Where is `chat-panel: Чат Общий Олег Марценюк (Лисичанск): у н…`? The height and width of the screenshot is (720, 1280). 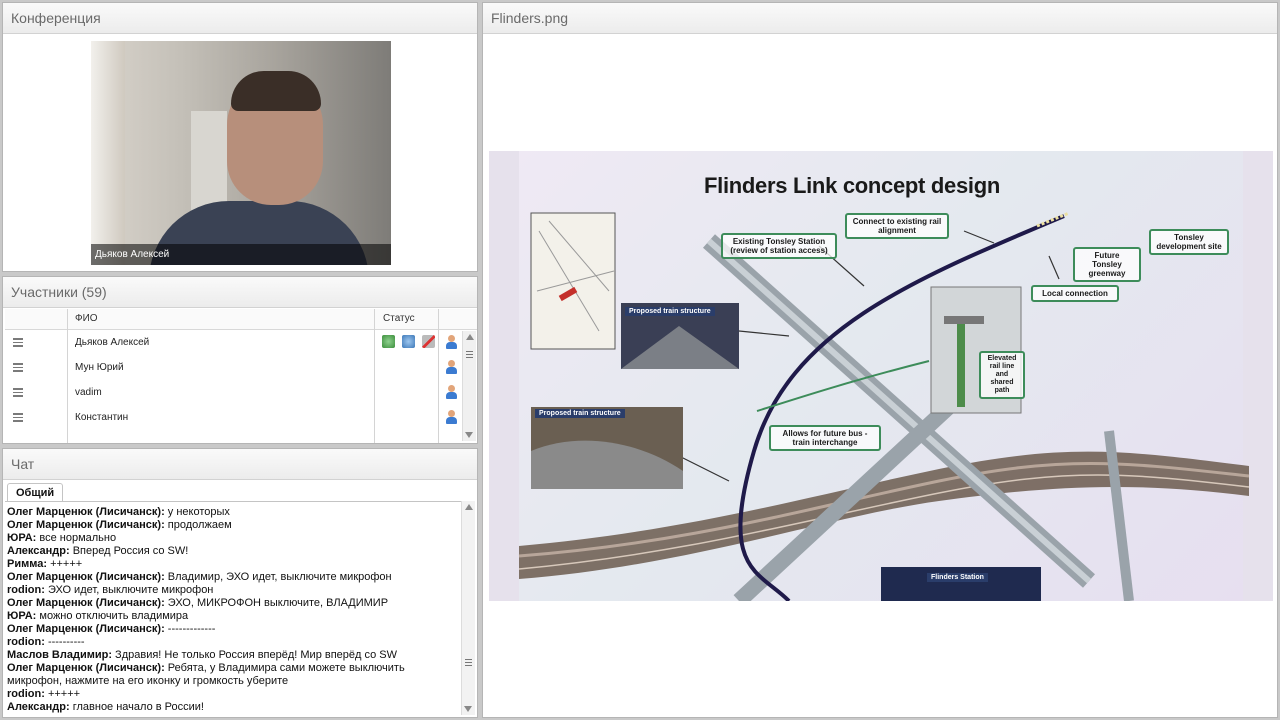 chat-panel: Чат Общий Олег Марценюк (Лисичанск): у н… is located at coordinates (240, 583).